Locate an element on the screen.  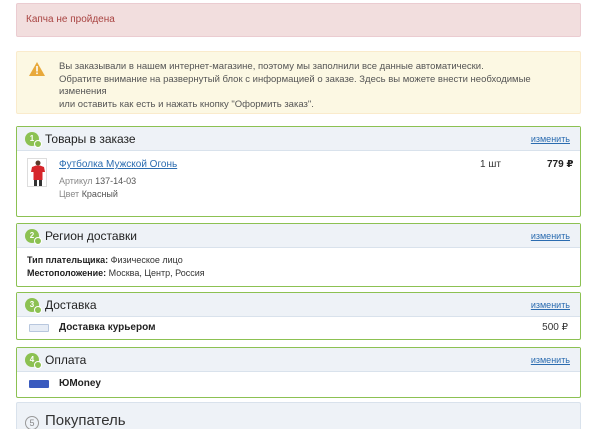
section-title: Покупатель is located at coordinates (85, 420).